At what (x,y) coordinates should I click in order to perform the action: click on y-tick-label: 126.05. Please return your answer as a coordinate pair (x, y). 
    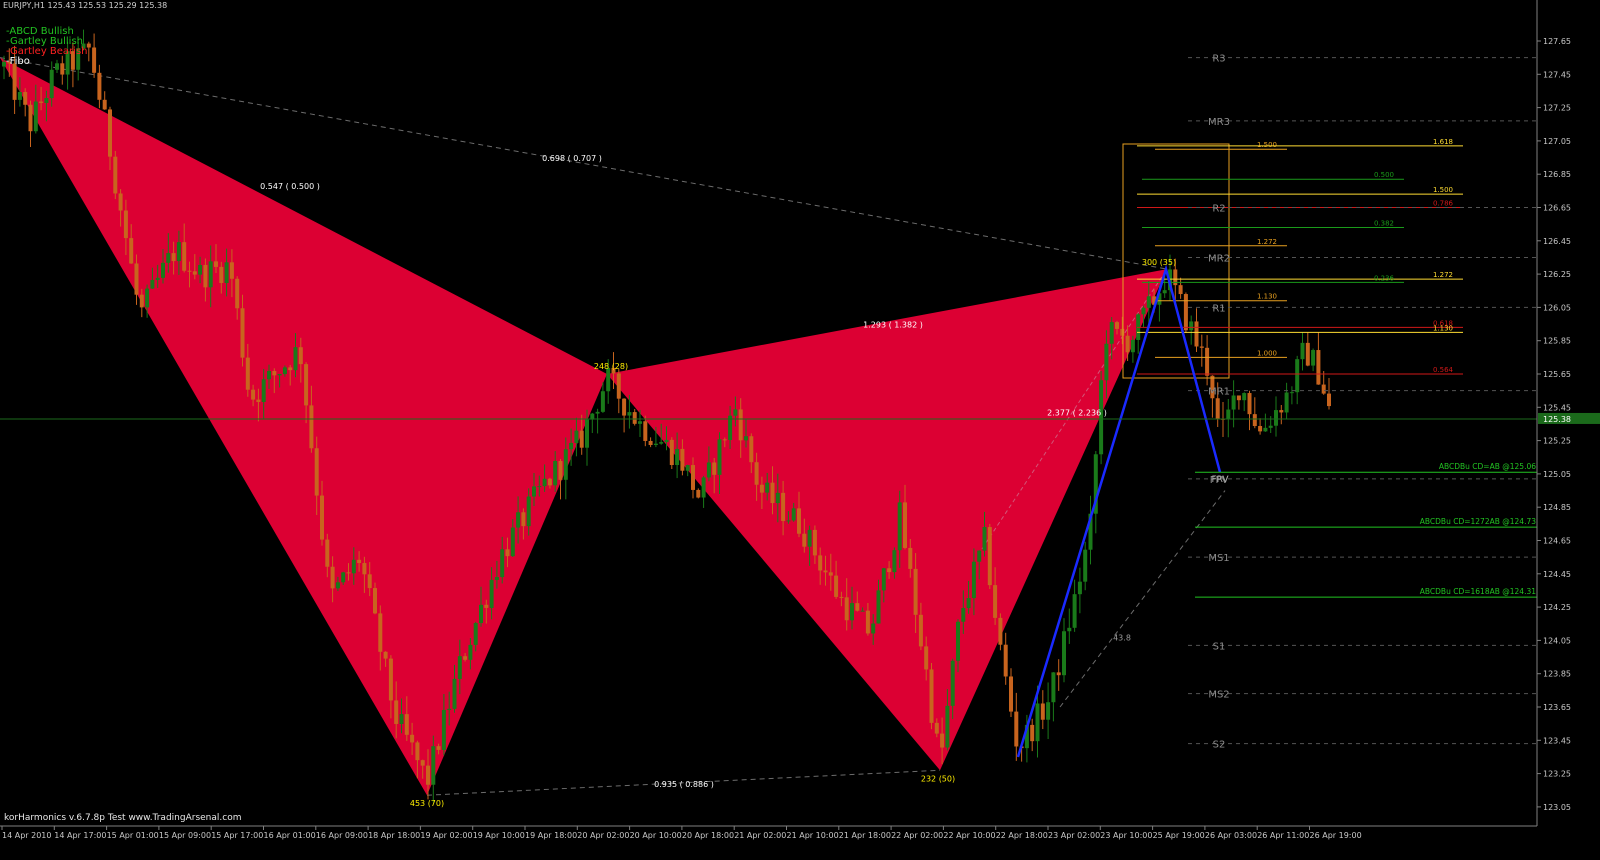
    Looking at the image, I should click on (1557, 307).